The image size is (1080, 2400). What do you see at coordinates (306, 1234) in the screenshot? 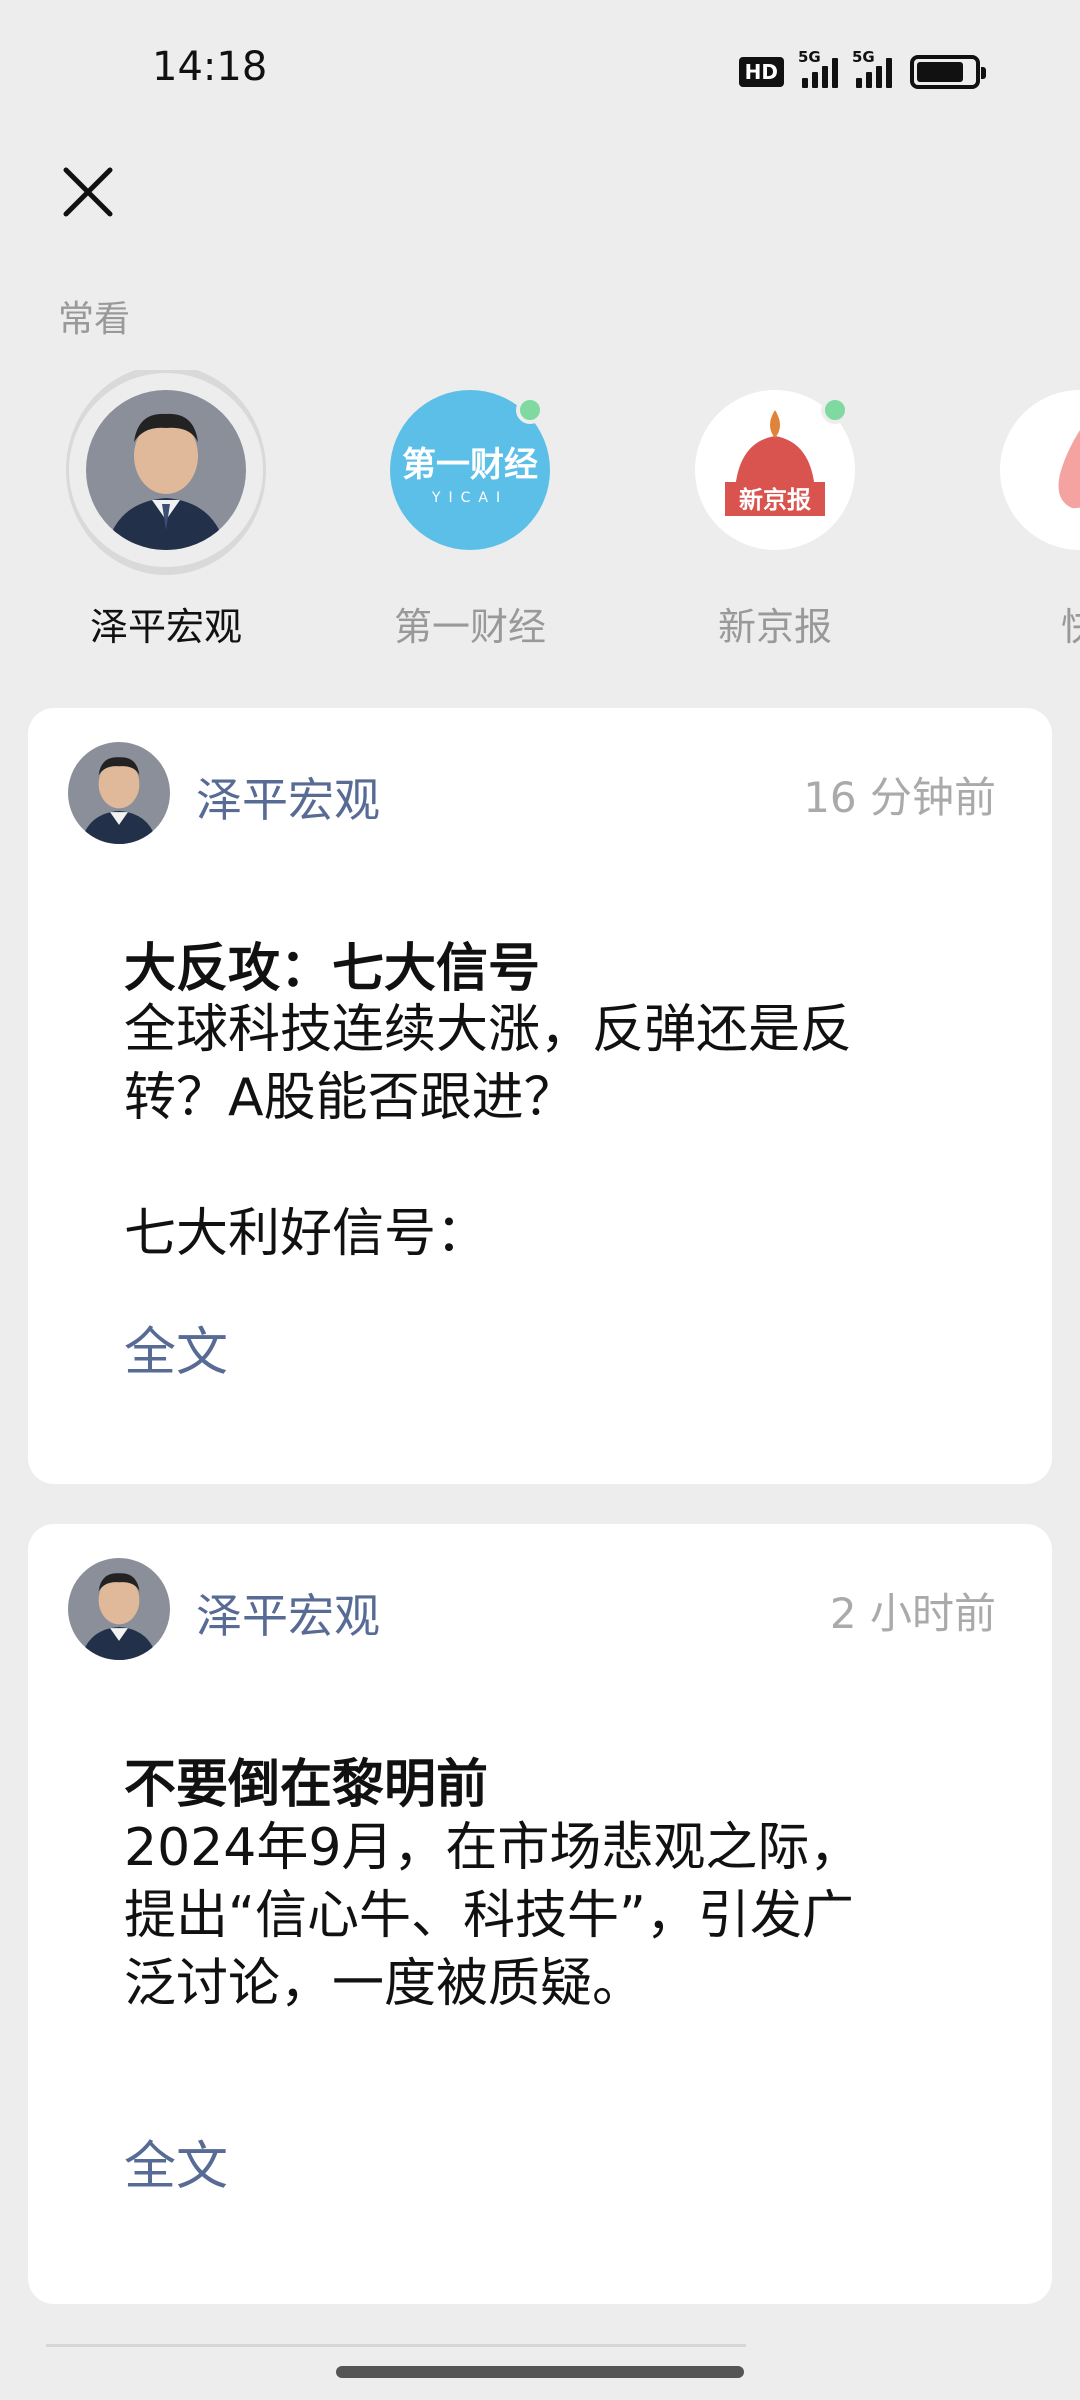
I see `body-line: 七大利好信号：` at bounding box center [306, 1234].